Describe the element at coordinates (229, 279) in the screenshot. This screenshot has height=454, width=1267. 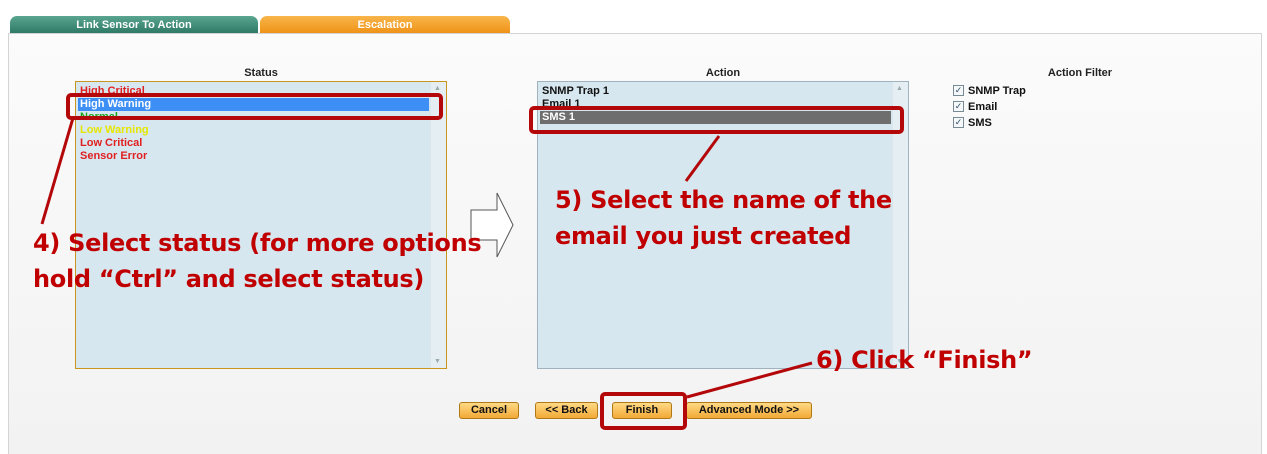
I see `annotation-step4-line2: hold “Ctrl” and select status)` at that location.